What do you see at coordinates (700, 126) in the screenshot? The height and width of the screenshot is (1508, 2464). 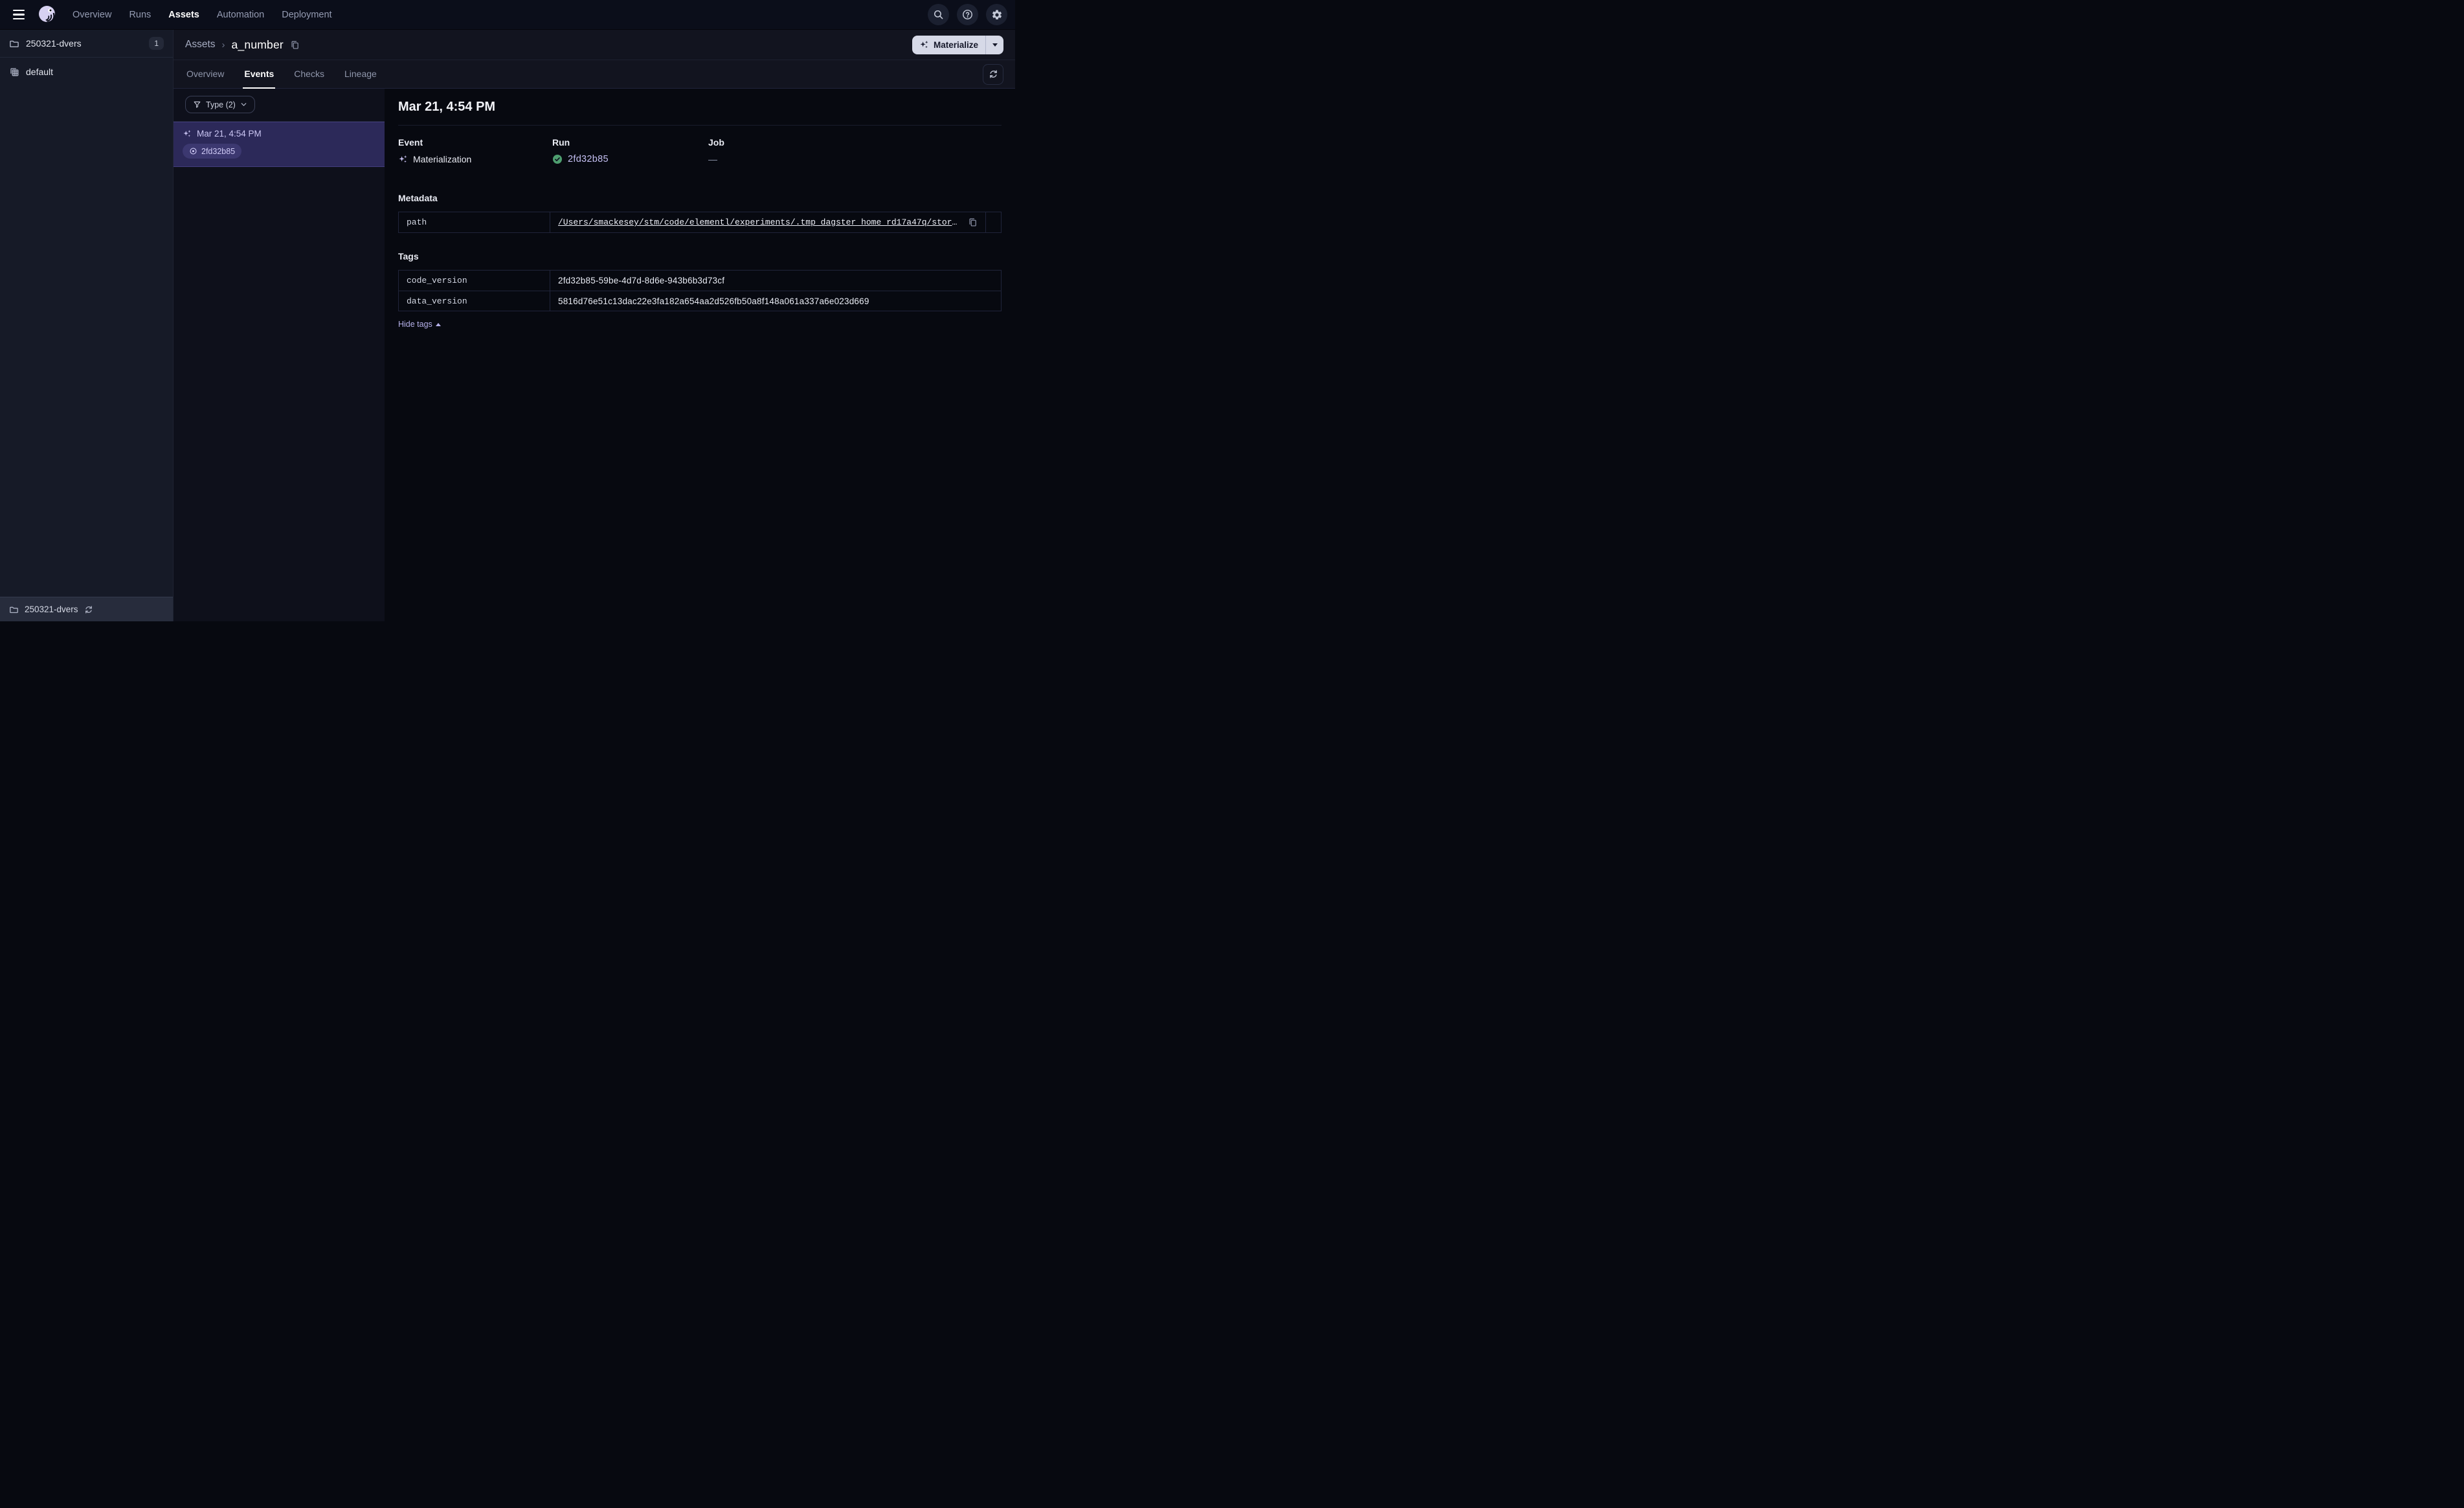 I see `detail-divider` at bounding box center [700, 126].